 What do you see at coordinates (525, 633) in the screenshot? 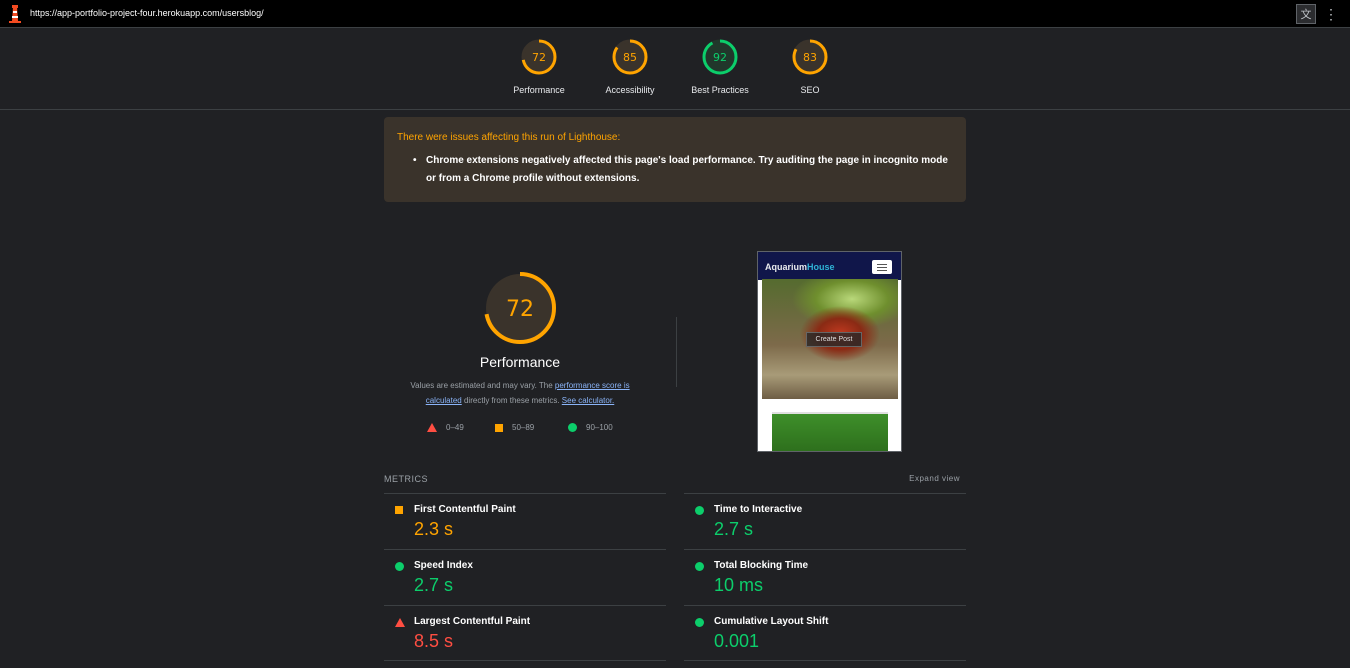
I see `metric-largest-contentful-paint: Largest Contentful Paint 8.5 s` at bounding box center [525, 633].